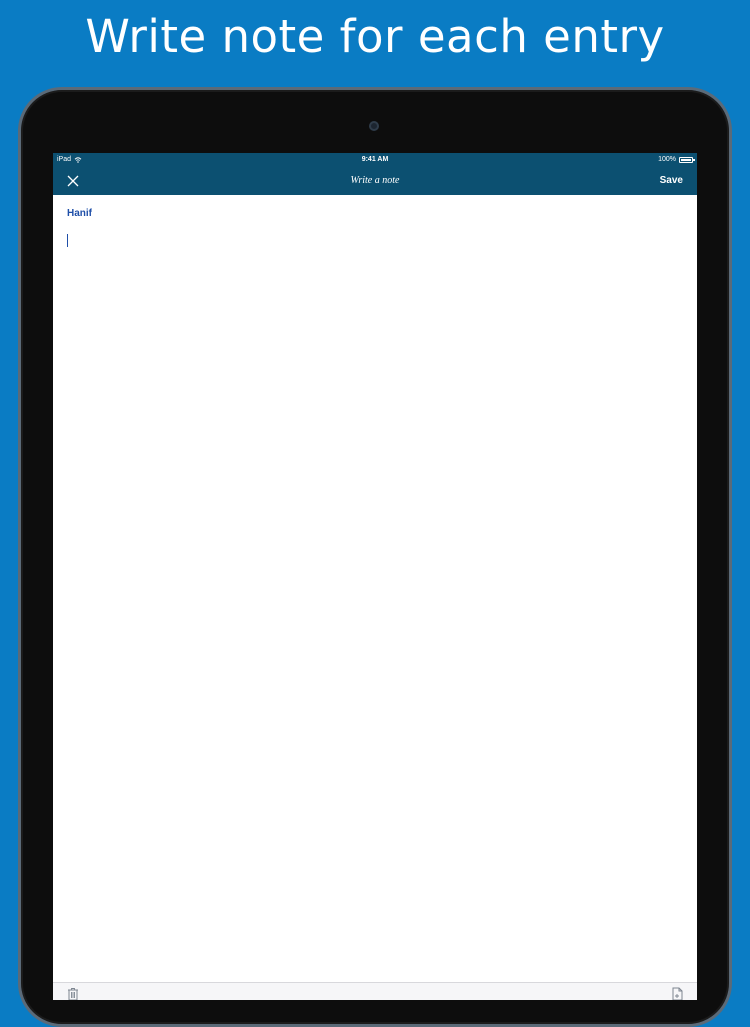 The height and width of the screenshot is (1027, 750). What do you see at coordinates (677, 993) in the screenshot?
I see `document-icon` at bounding box center [677, 993].